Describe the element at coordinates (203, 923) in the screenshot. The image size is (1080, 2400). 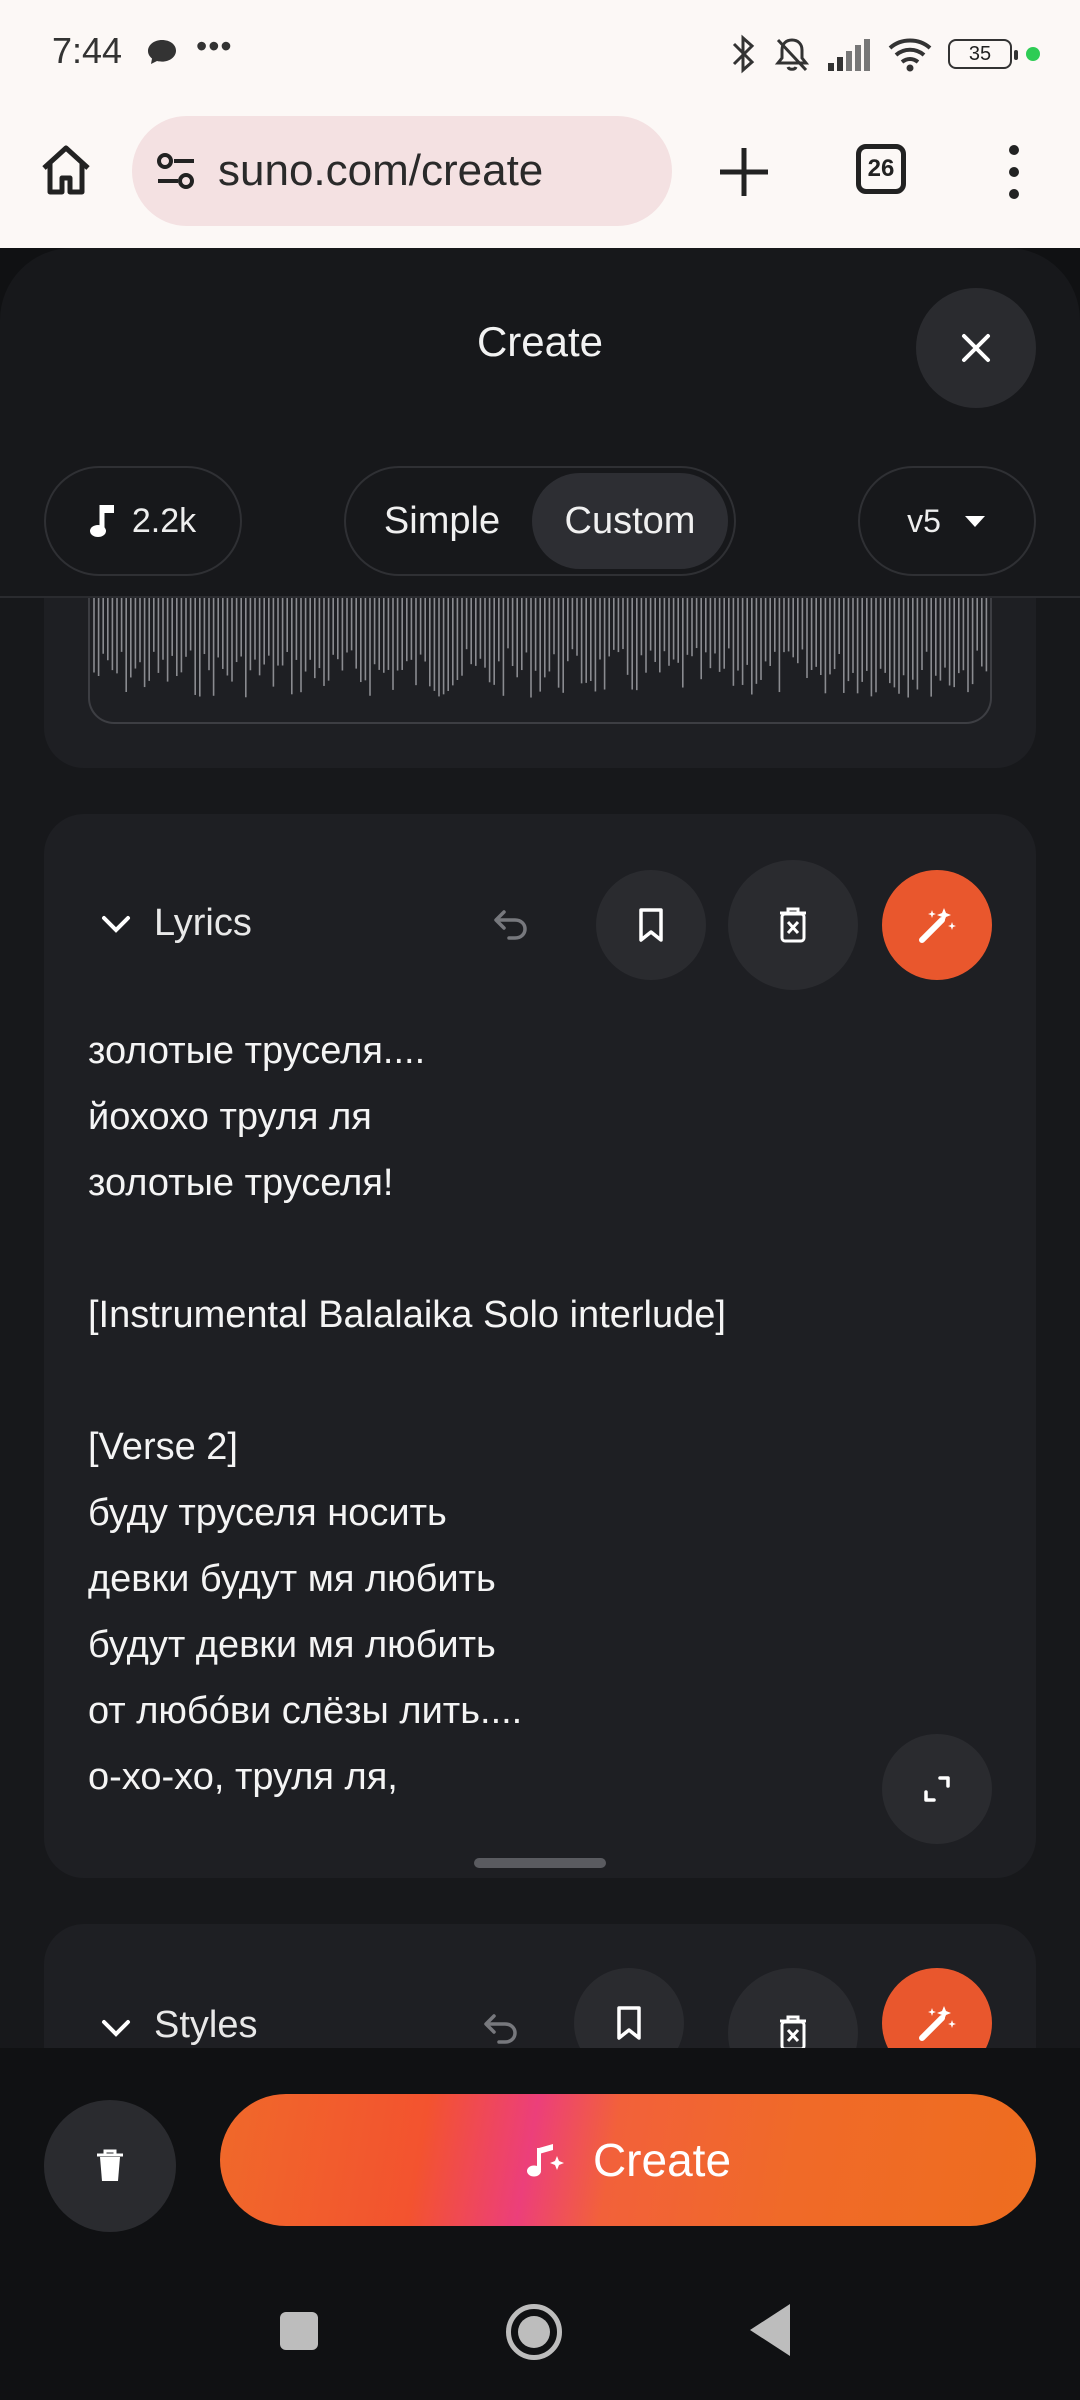
I see `lyrics-label: Lyrics` at that location.